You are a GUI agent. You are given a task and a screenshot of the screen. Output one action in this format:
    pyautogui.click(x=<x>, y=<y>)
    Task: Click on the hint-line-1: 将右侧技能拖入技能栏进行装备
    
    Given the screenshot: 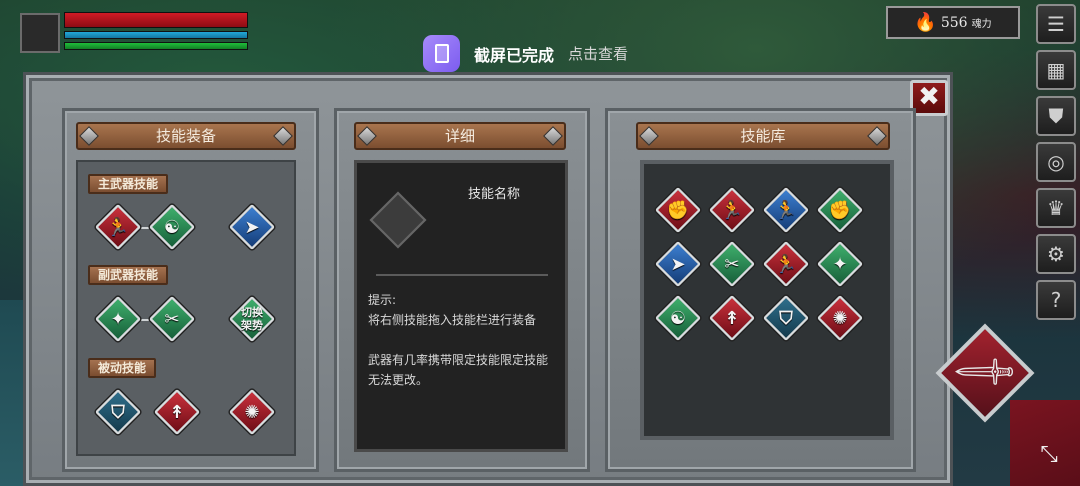 What is the action you would take?
    pyautogui.click(x=452, y=320)
    